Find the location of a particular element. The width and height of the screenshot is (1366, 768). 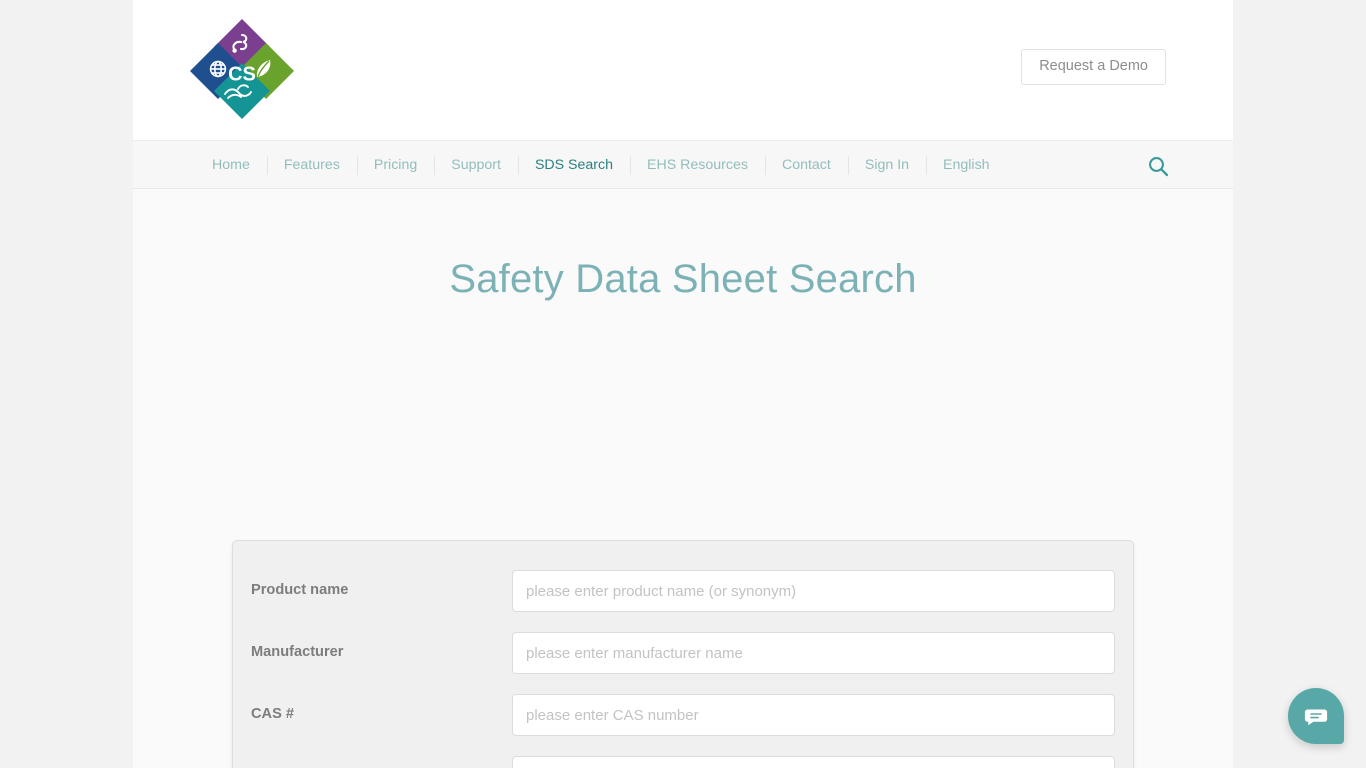

sidebar-item-pricing: Pricing is located at coordinates (395, 165).